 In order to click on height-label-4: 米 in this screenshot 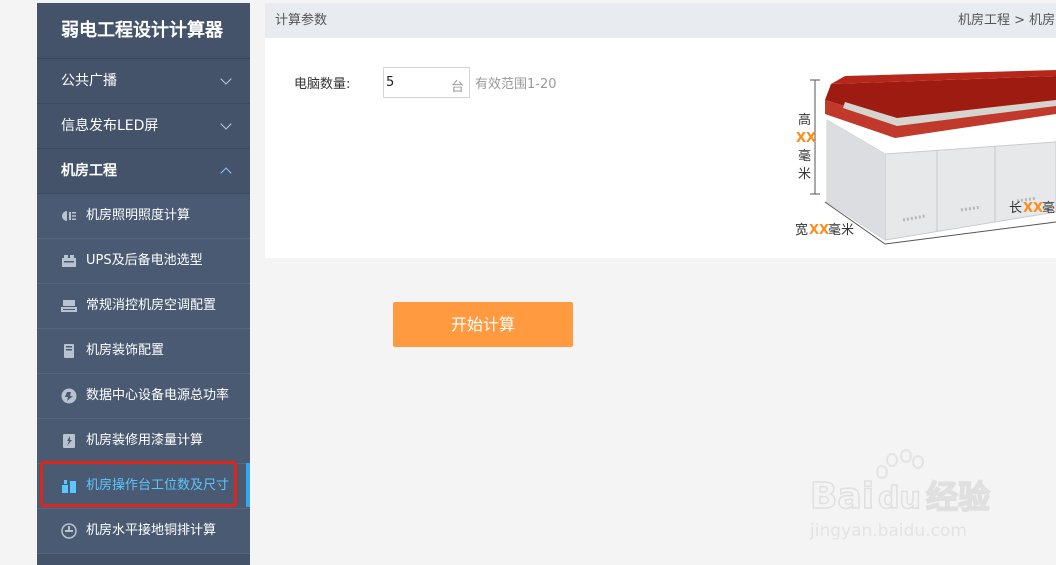, I will do `click(804, 174)`.